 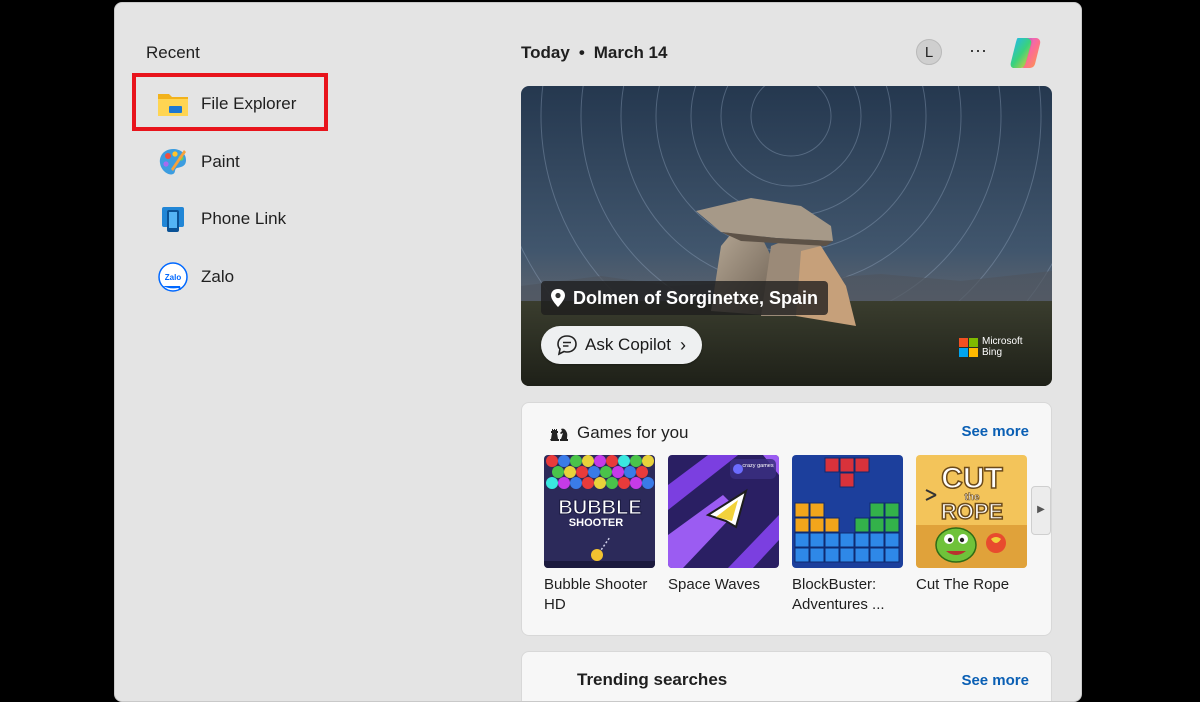 I want to click on recent-item-zalo: Zalo Zalo, so click(x=265, y=277).